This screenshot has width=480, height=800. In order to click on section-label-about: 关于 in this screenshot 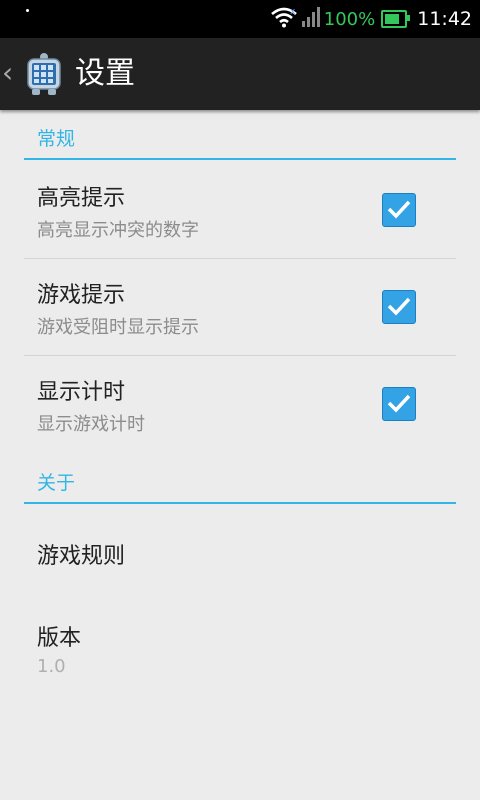, I will do `click(56, 483)`.